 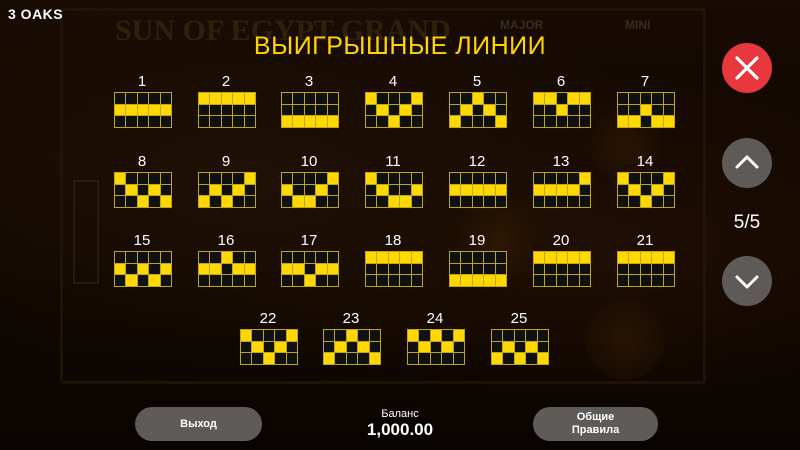 What do you see at coordinates (351, 318) in the screenshot?
I see `payline-number: 23` at bounding box center [351, 318].